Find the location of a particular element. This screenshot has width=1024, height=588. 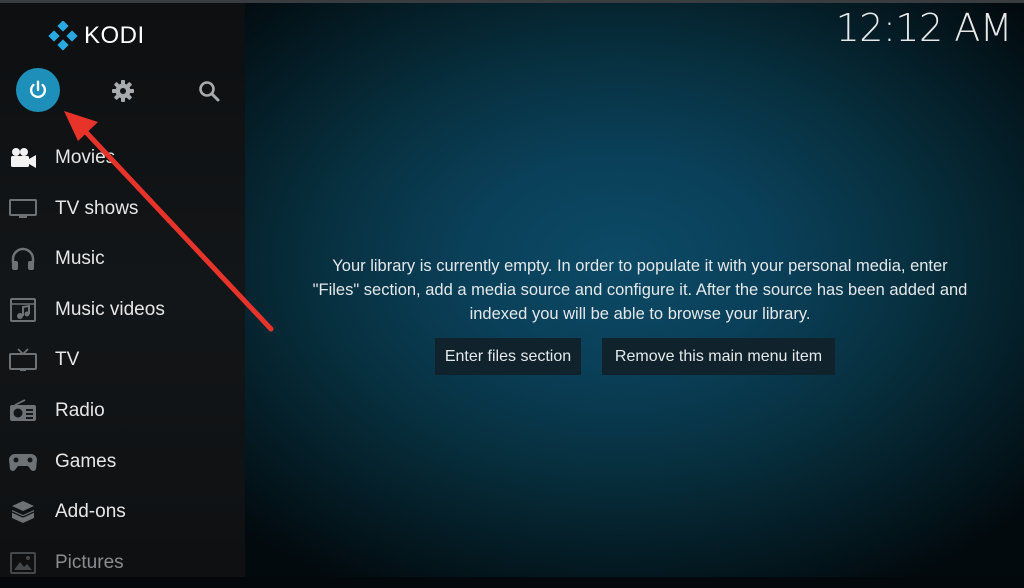

sidebar-item-label: Pictures is located at coordinates (89, 562).